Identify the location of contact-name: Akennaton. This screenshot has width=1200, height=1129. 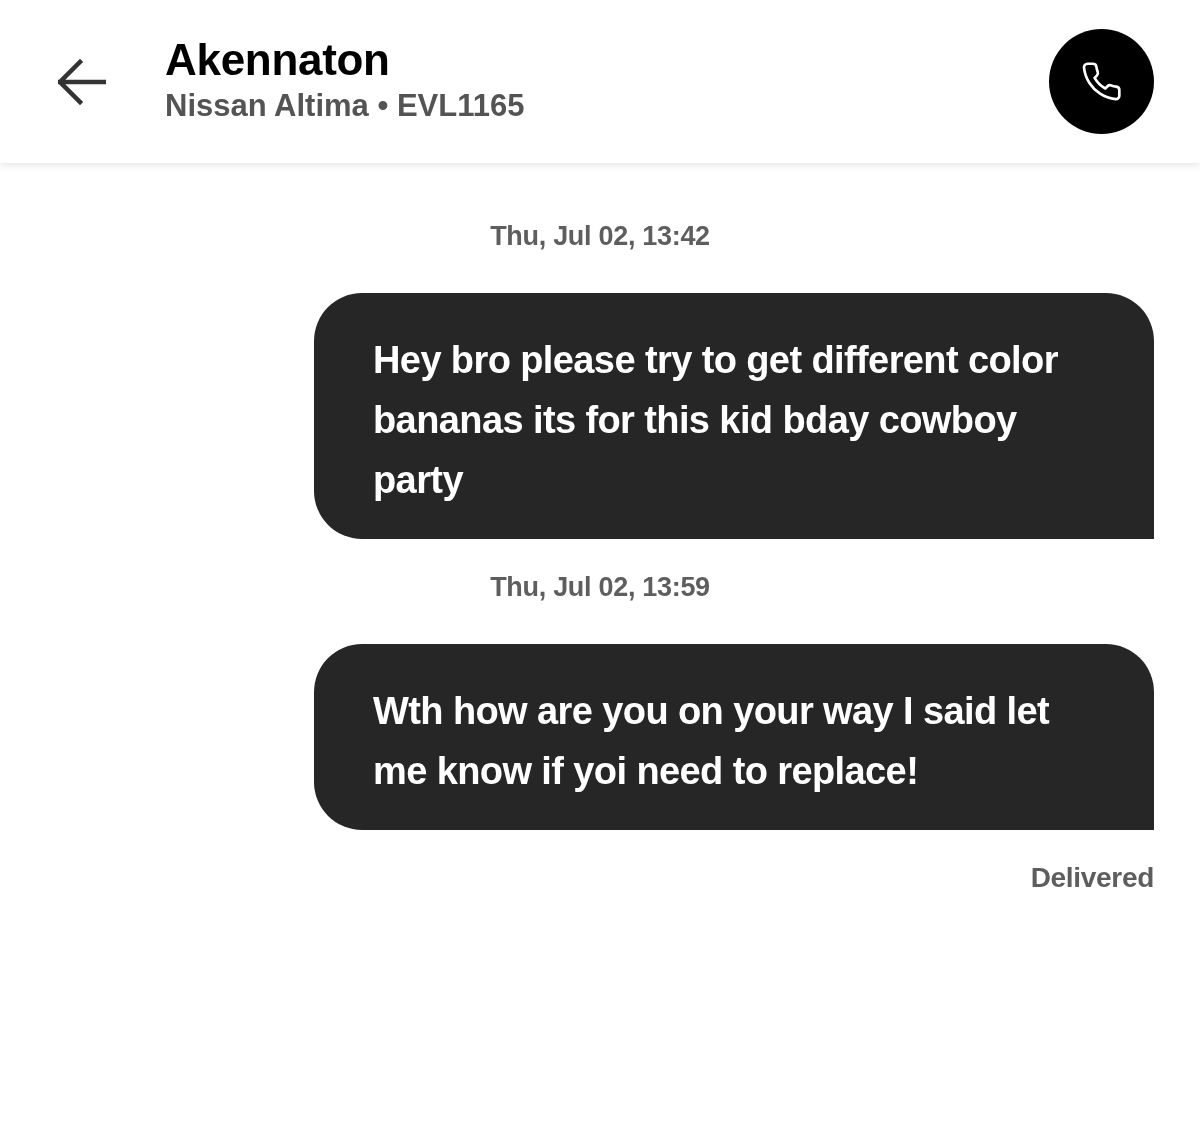
(277, 59).